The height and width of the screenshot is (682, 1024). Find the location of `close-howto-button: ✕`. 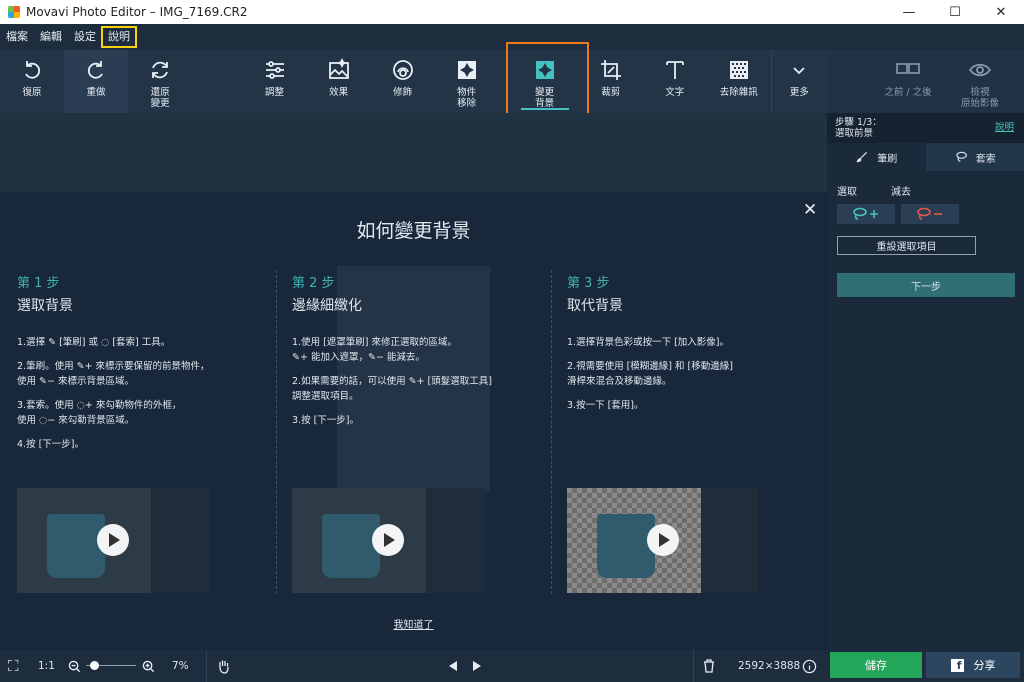

close-howto-button: ✕ is located at coordinates (810, 210).